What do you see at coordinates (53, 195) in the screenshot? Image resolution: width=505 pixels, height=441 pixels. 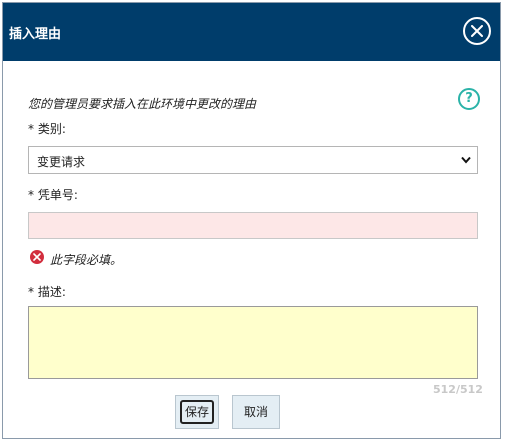 I see `ticket-label: * 凭单号:` at bounding box center [53, 195].